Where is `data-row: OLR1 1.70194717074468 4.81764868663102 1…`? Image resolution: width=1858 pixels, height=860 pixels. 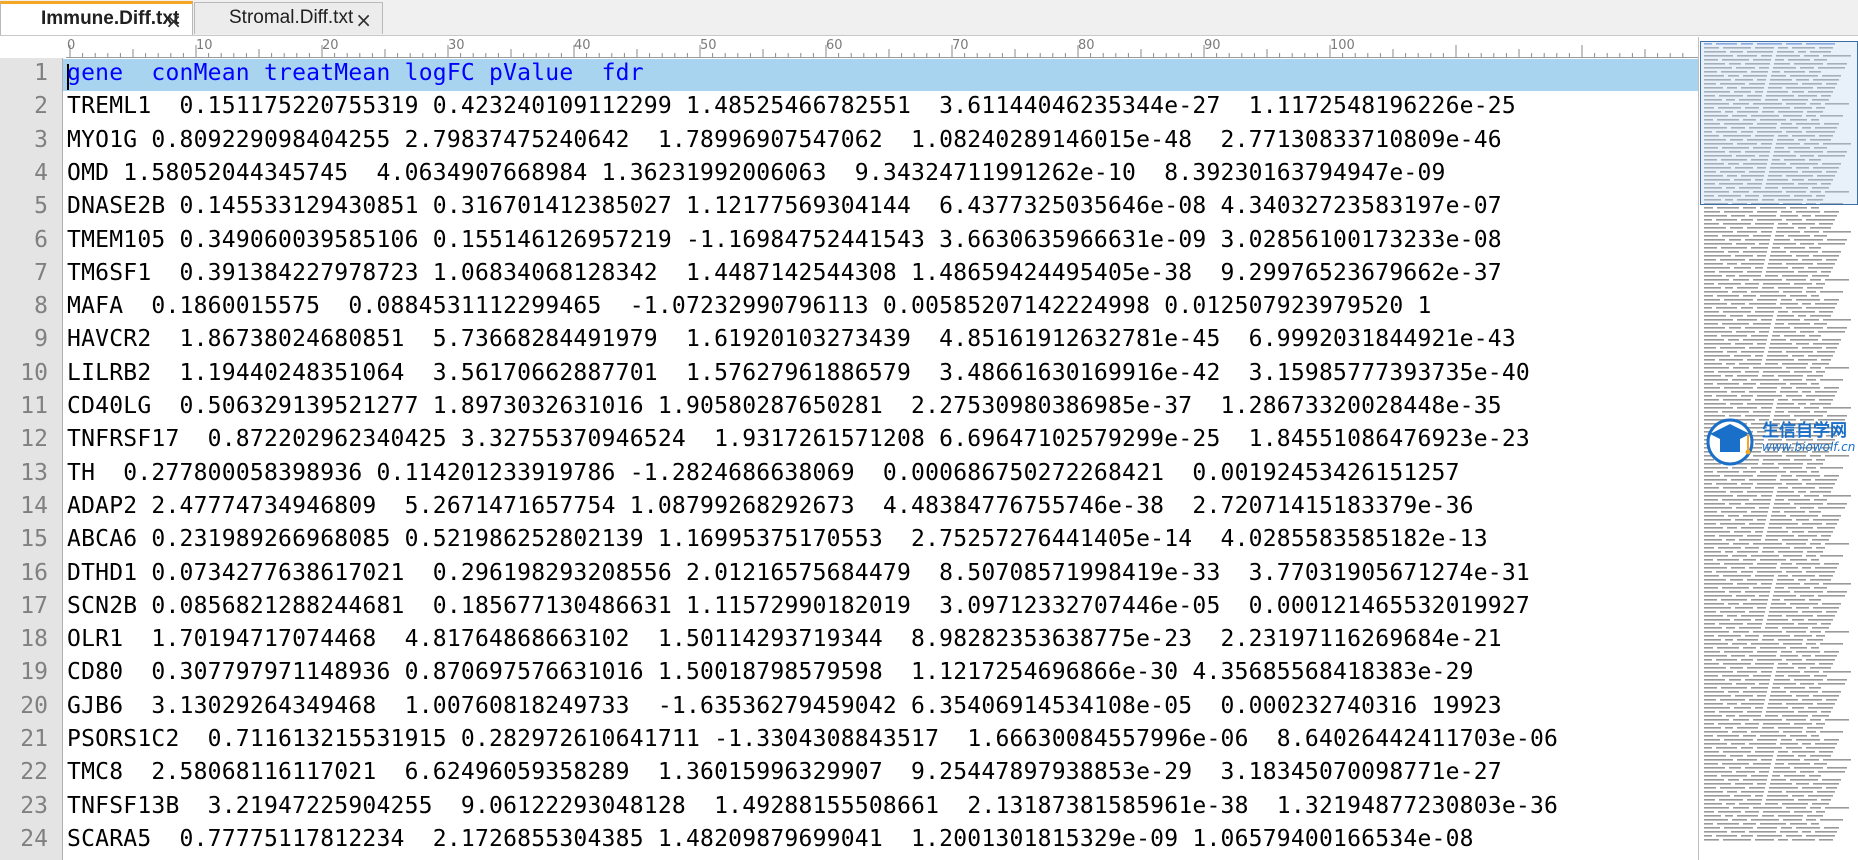
data-row: OLR1 1.70194717074468 4.81764868663102 1… is located at coordinates (784, 639).